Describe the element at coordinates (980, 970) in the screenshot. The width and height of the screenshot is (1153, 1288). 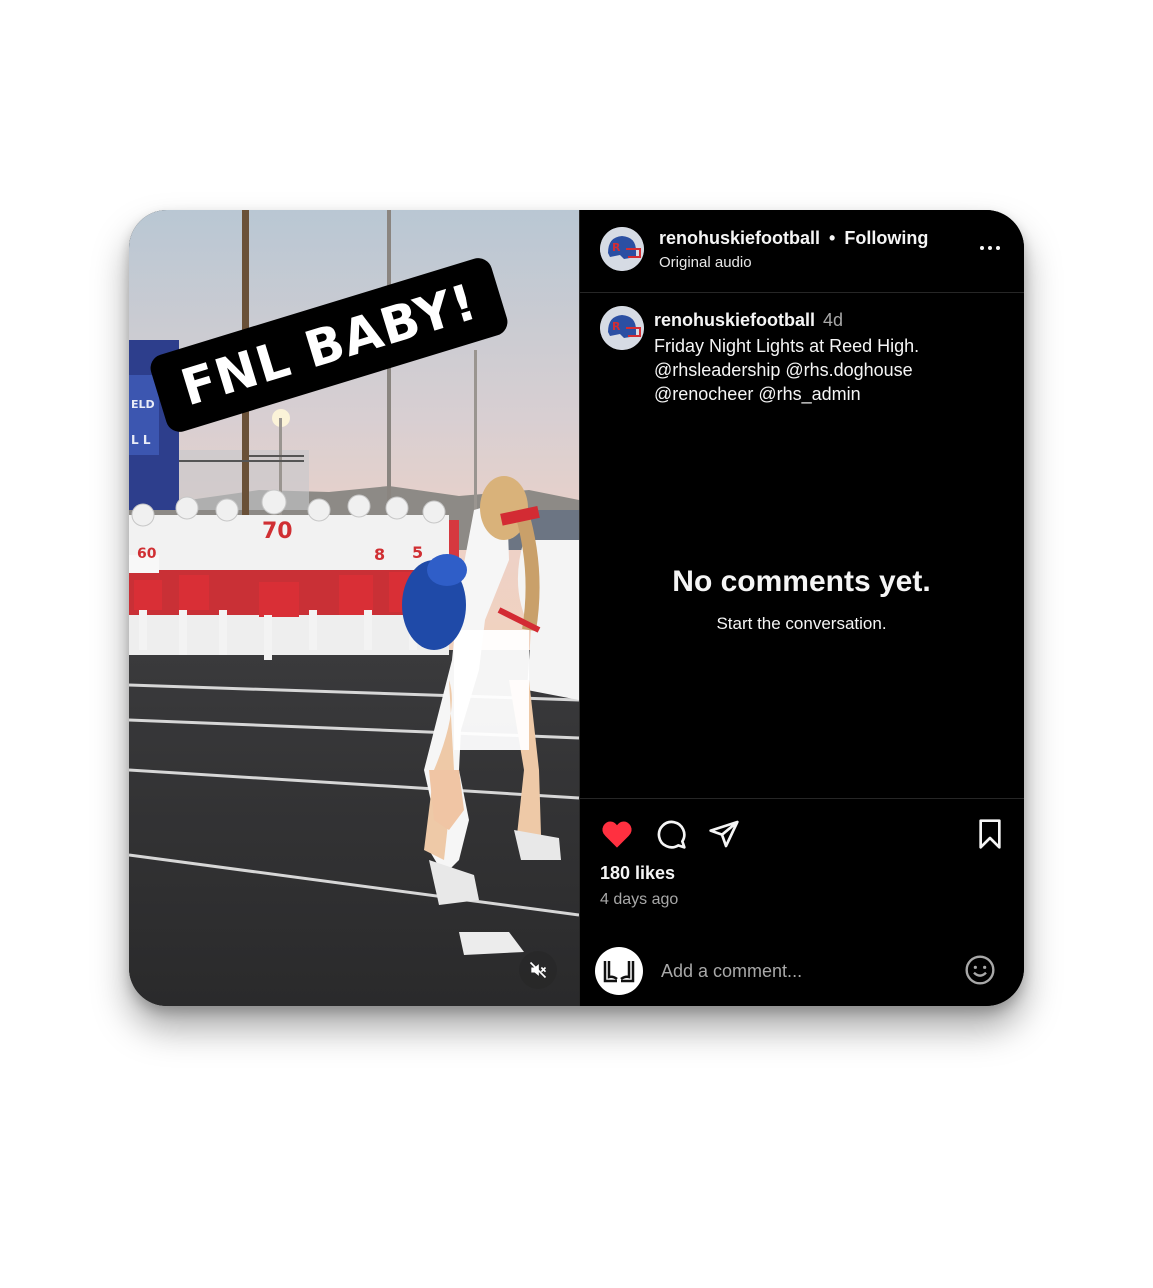
I see `emoji-icon` at that location.